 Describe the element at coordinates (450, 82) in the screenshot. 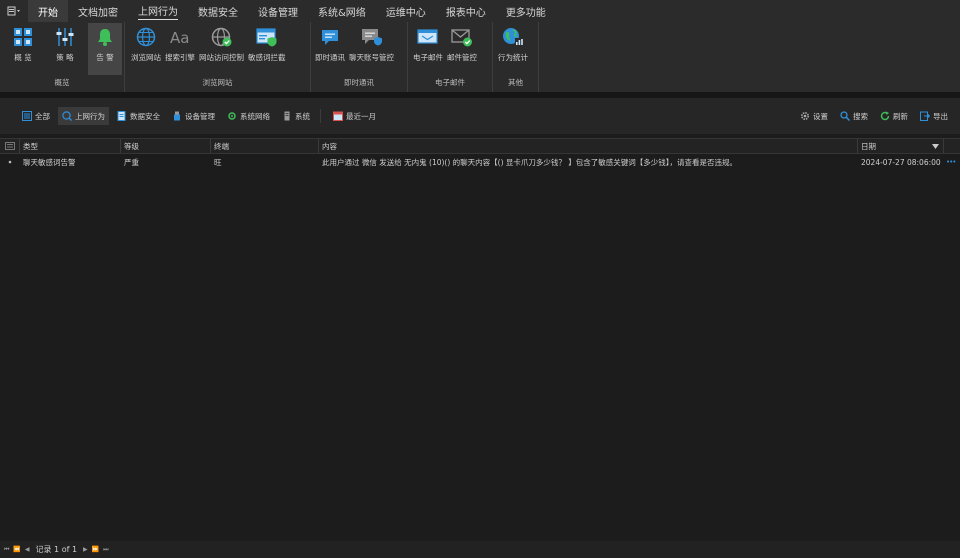

I see `group-label-email: 电子邮件` at that location.